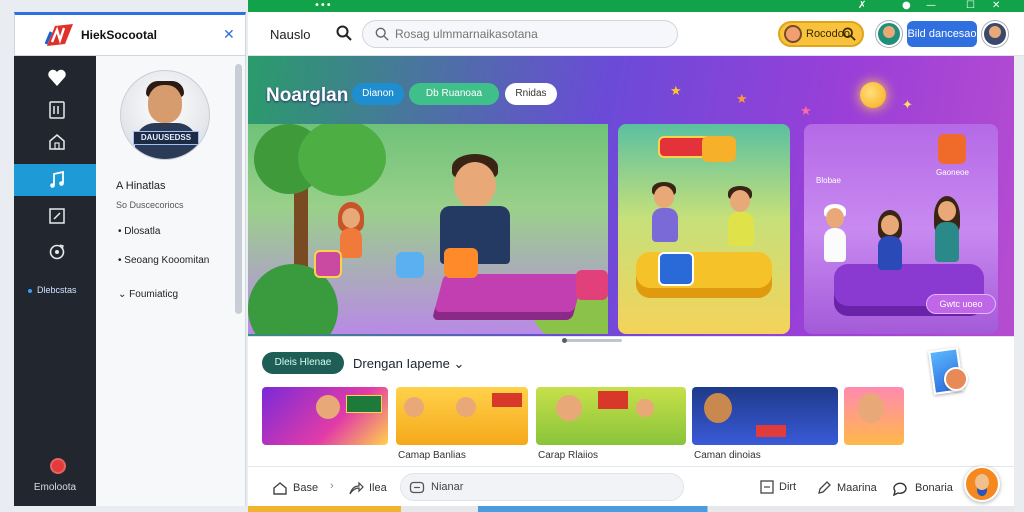  What do you see at coordinates (704, 275) in the screenshot?
I see `sofa` at bounding box center [704, 275].